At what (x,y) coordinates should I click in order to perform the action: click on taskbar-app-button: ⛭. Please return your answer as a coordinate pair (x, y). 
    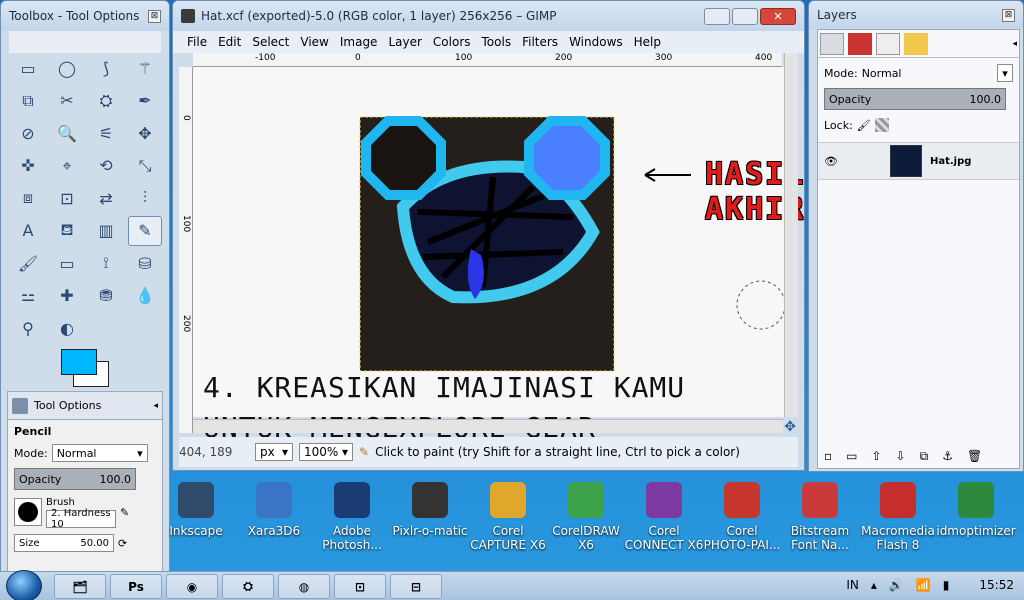
    Looking at the image, I should click on (248, 586).